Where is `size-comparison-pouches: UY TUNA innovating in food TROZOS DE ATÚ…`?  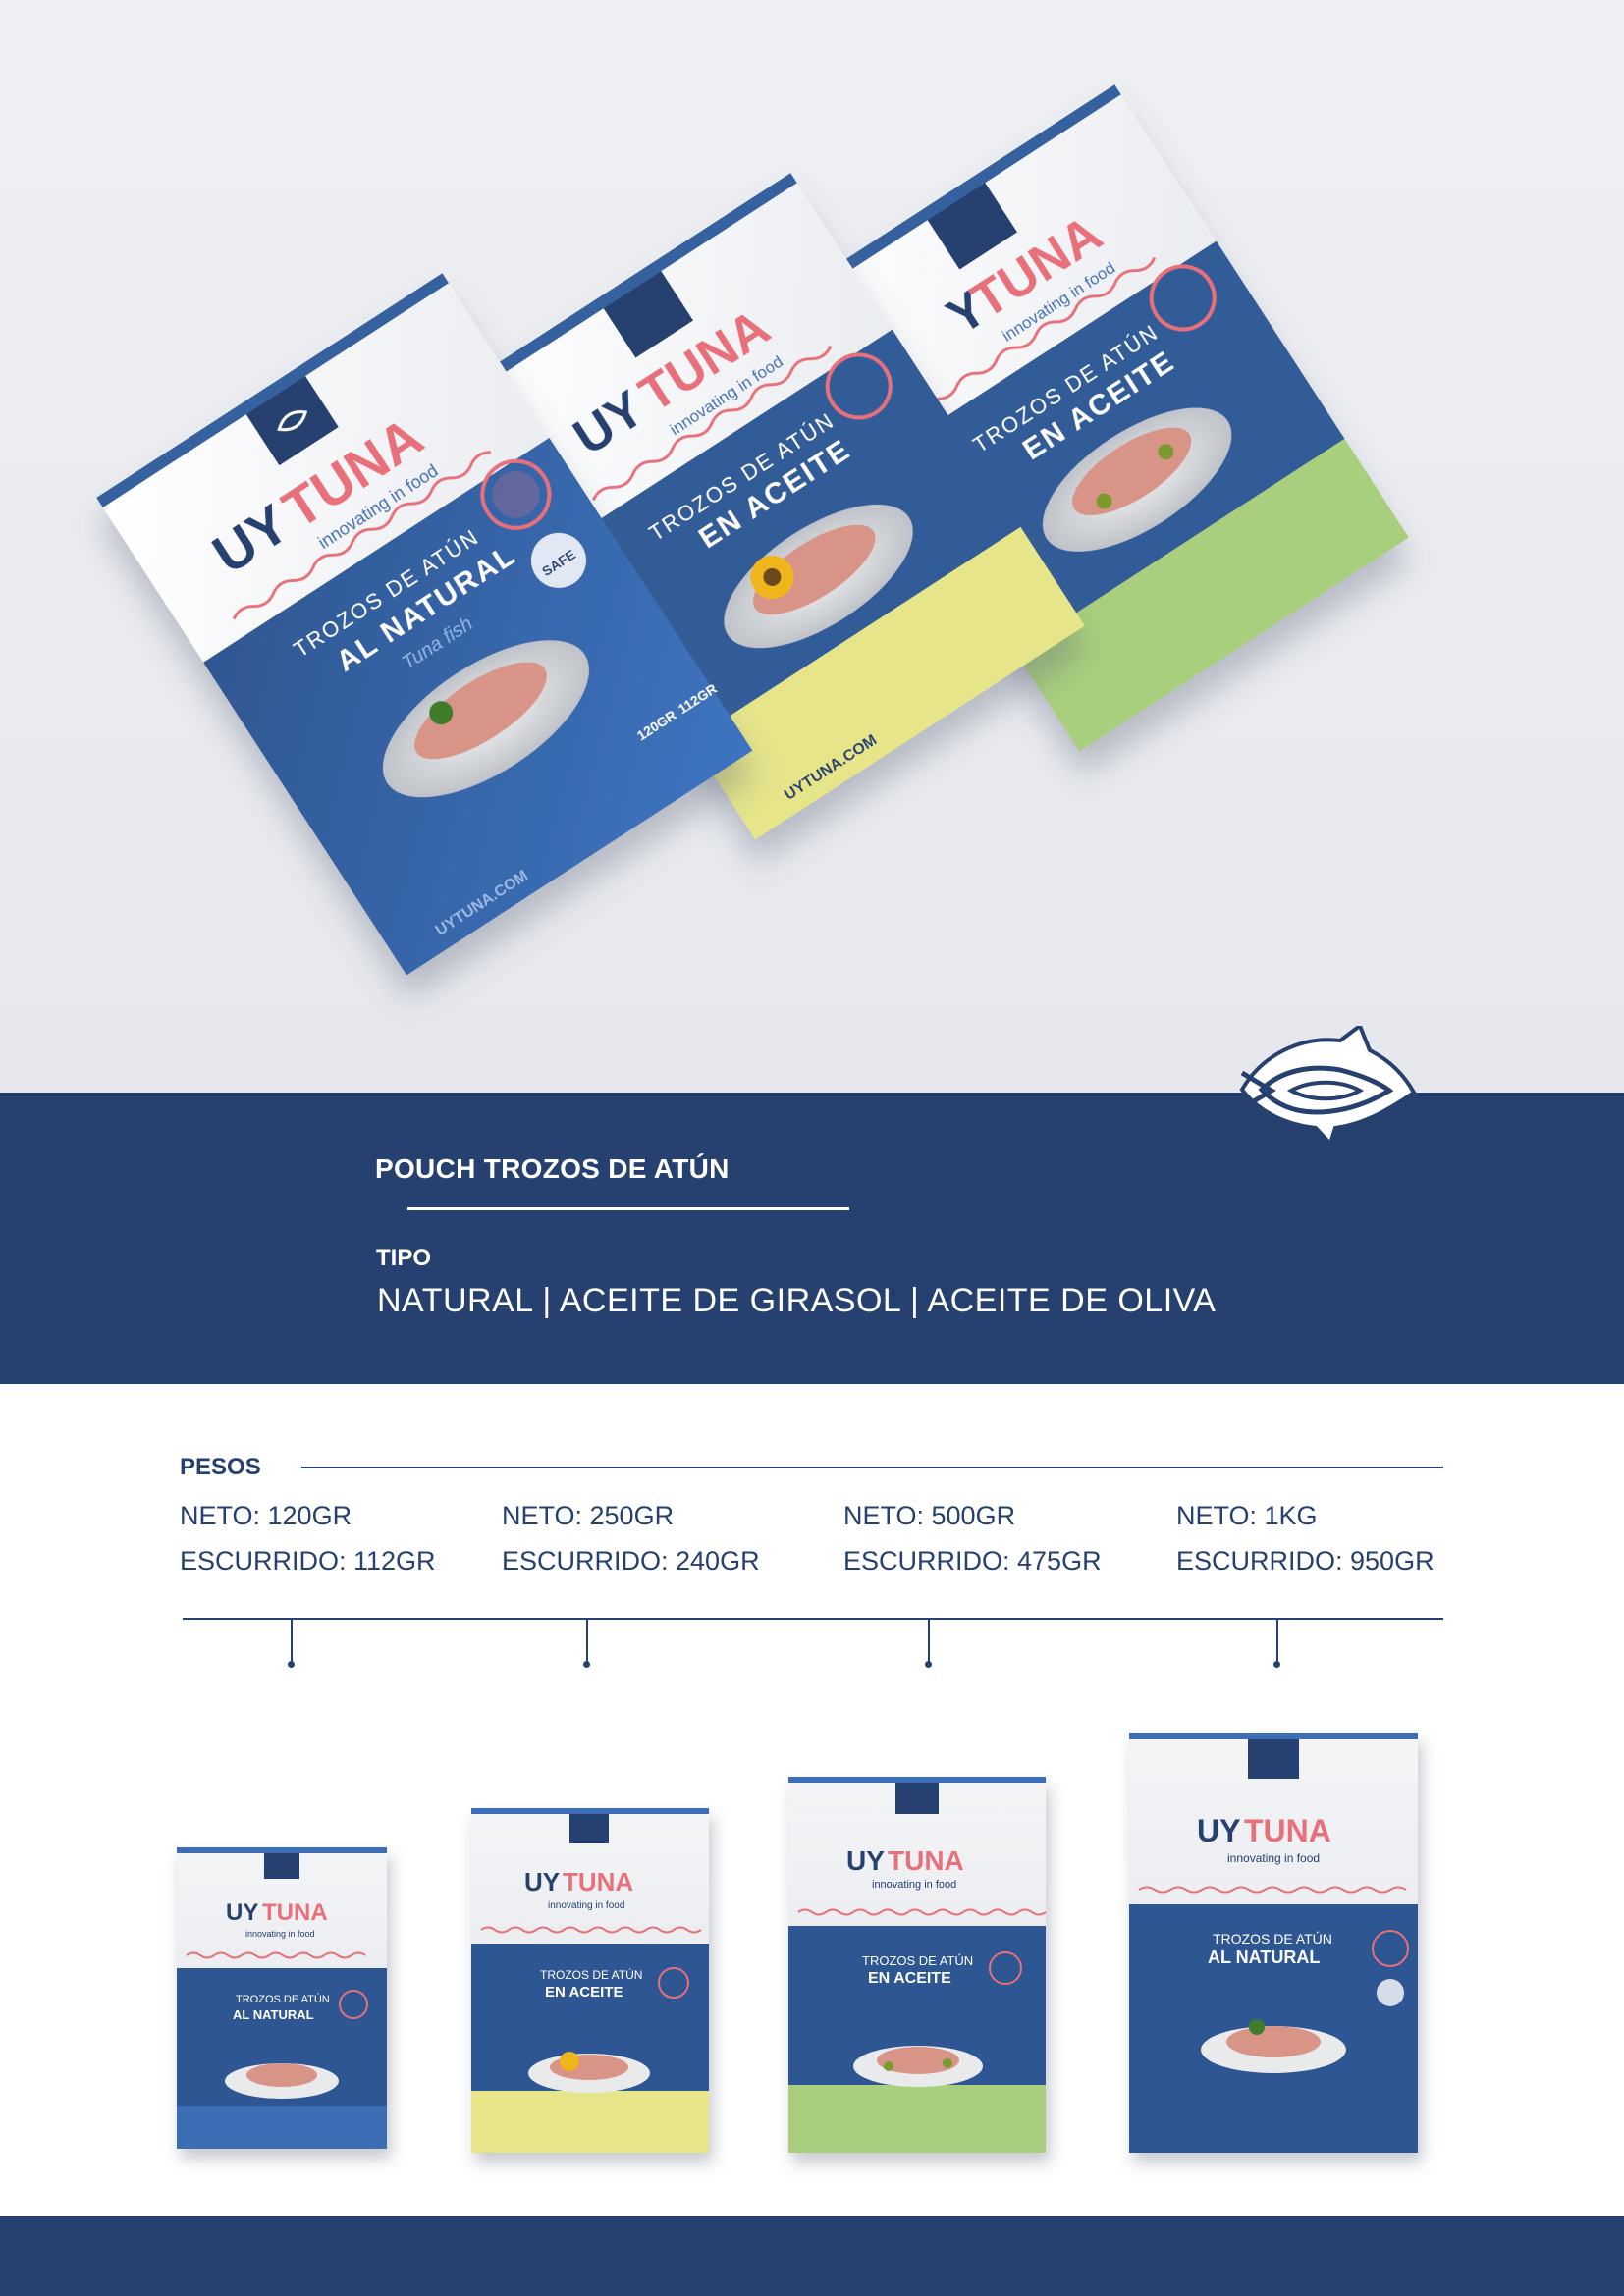
size-comparison-pouches: UY TUNA innovating in food TROZOS DE ATÚ… is located at coordinates (797, 1943).